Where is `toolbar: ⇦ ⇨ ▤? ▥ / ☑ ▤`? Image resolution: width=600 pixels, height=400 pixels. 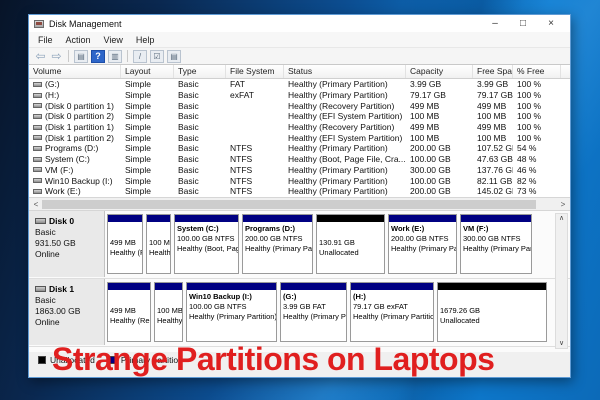
toolbar: ⇦ ⇨ ▤? ▥ / ☑ ▤ is located at coordinates (299, 56).